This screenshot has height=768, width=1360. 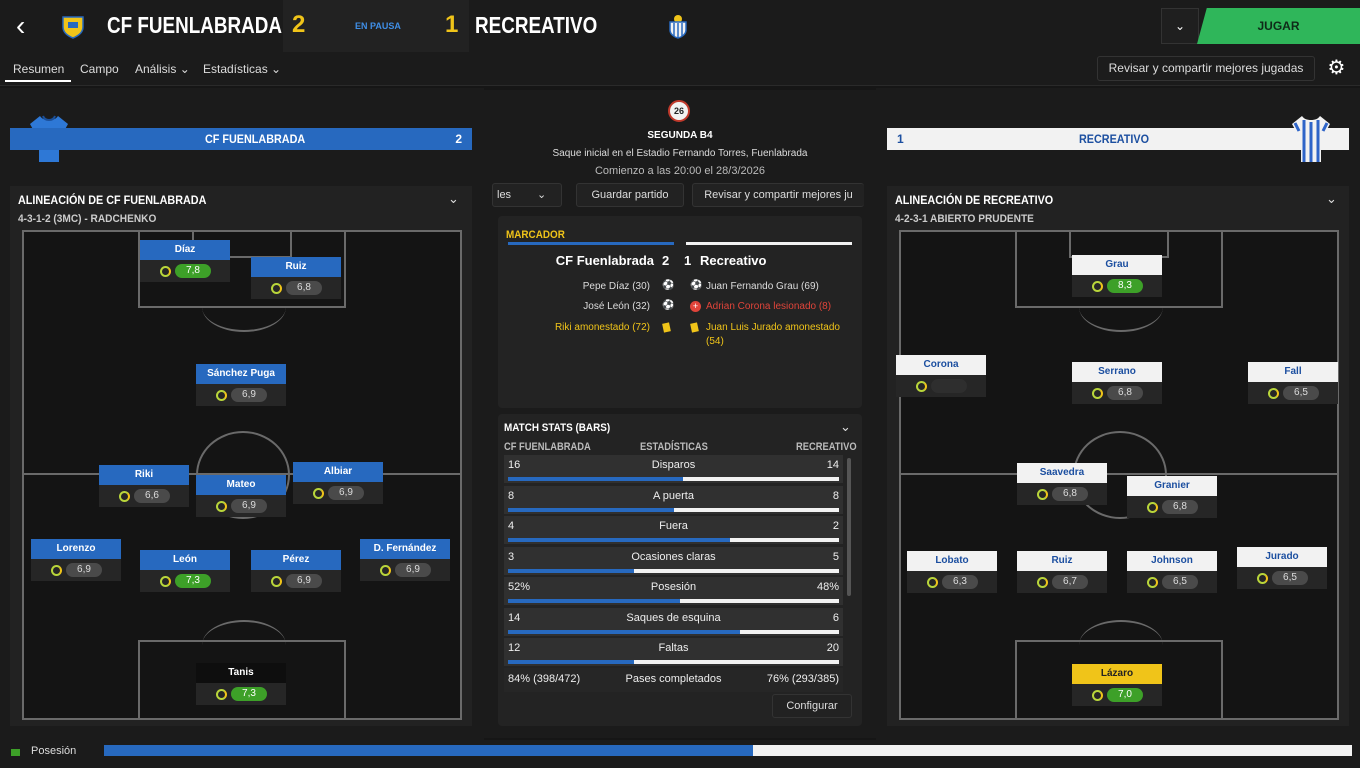 I want to click on player-rating: 7,3, so click(x=193, y=581).